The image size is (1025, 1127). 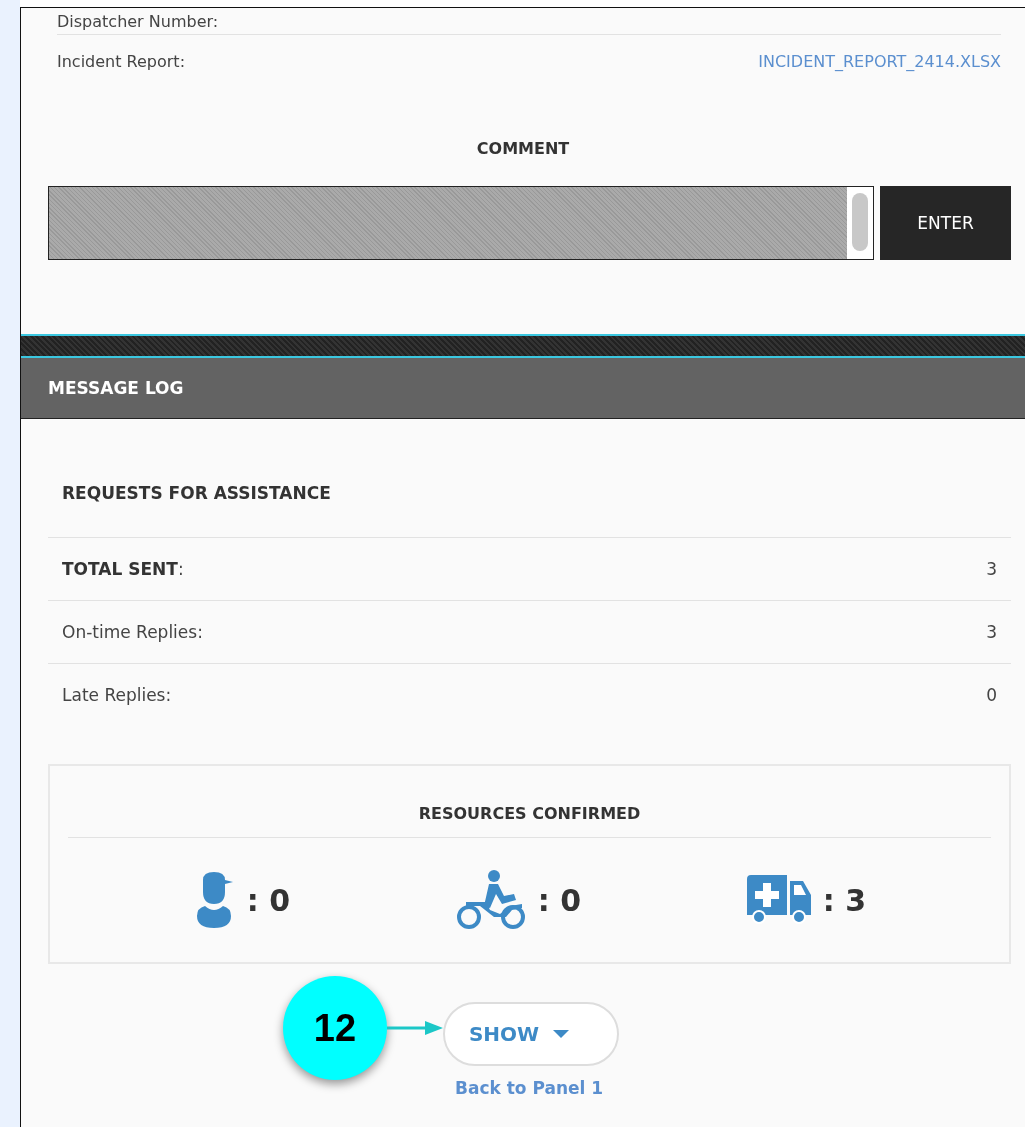 I want to click on section-title: MESSAGE LOG, so click(x=116, y=388).